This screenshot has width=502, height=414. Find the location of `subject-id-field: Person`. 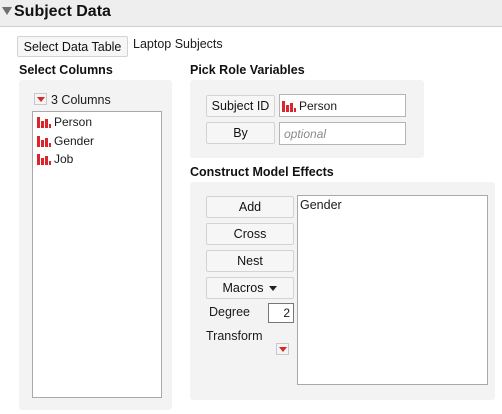

subject-id-field: Person is located at coordinates (342, 105).